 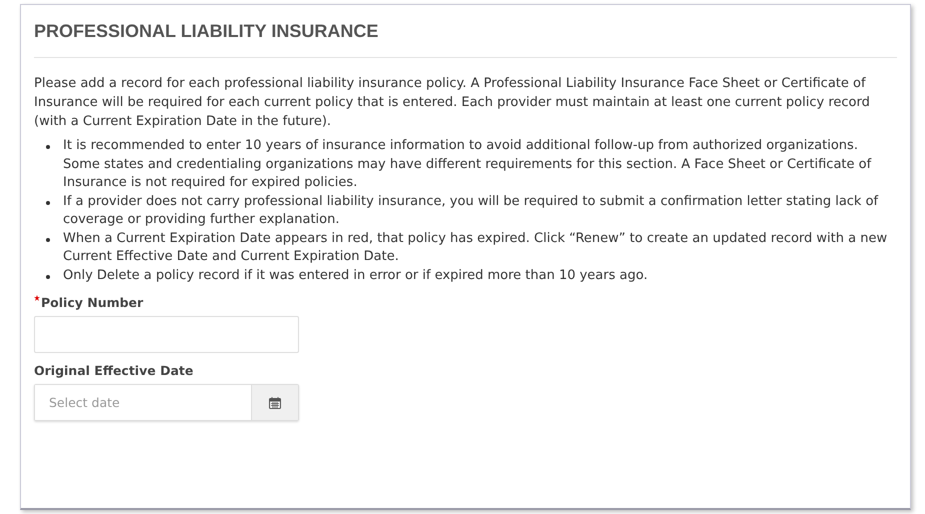 What do you see at coordinates (465, 31) in the screenshot?
I see `section-title: PROFESSIONAL LIABILITY INSURANCE` at bounding box center [465, 31].